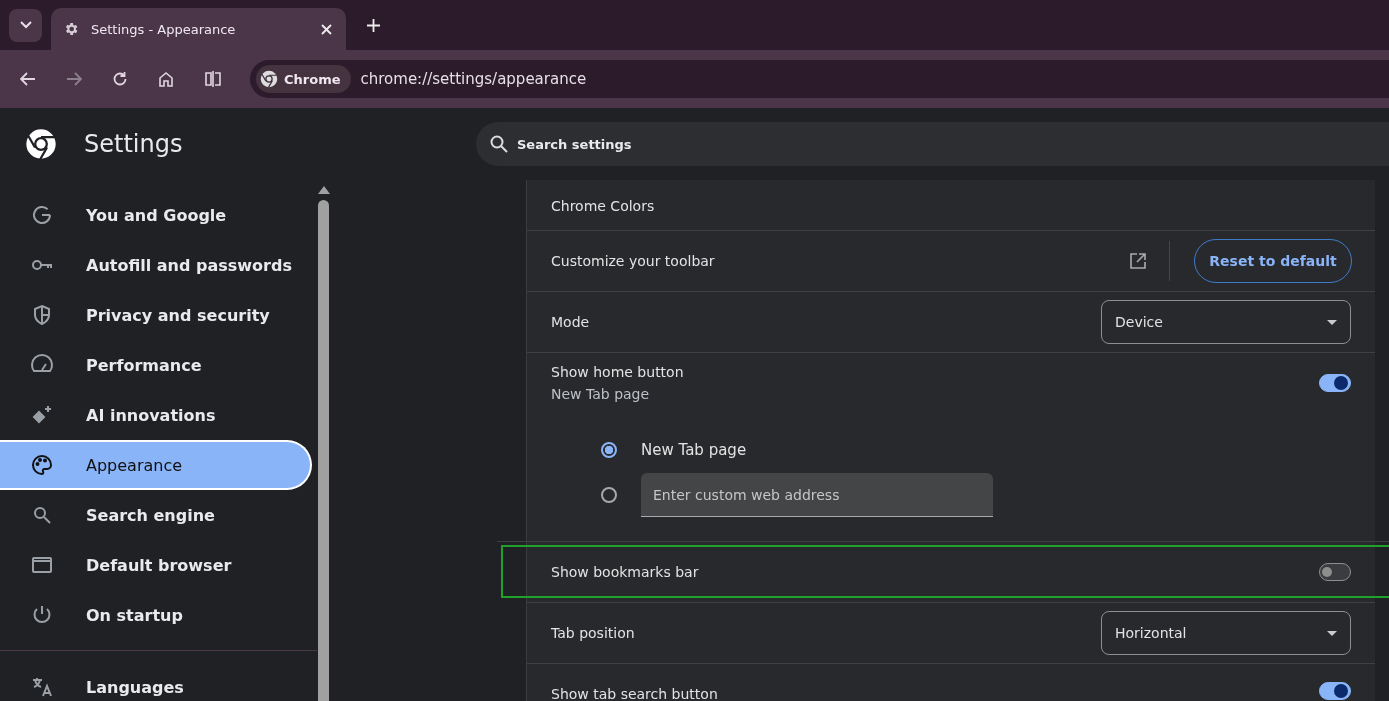  What do you see at coordinates (1226, 322) in the screenshot?
I see `dropdown: Device` at bounding box center [1226, 322].